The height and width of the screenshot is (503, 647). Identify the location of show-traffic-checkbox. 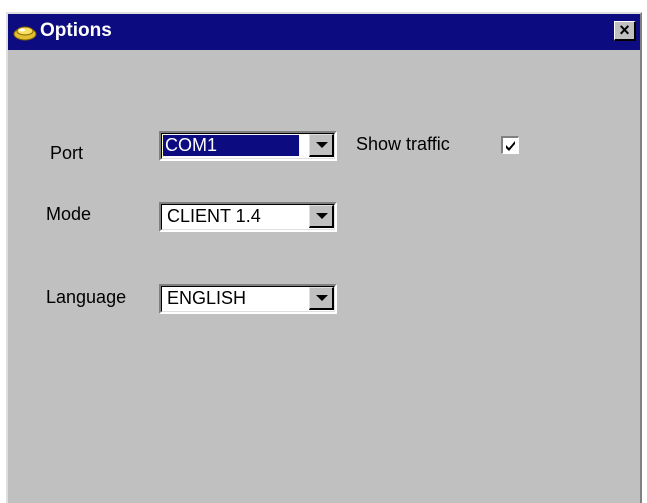
(510, 145).